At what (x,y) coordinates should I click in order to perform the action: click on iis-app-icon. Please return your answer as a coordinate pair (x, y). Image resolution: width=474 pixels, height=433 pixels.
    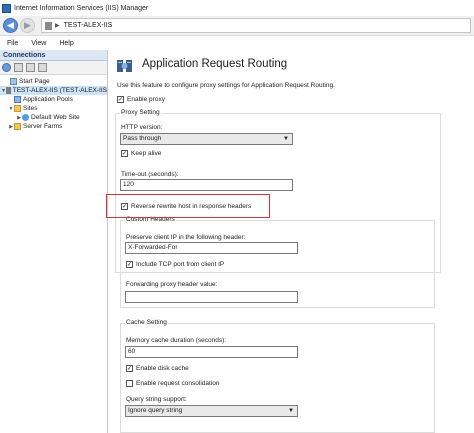
    Looking at the image, I should click on (6, 8).